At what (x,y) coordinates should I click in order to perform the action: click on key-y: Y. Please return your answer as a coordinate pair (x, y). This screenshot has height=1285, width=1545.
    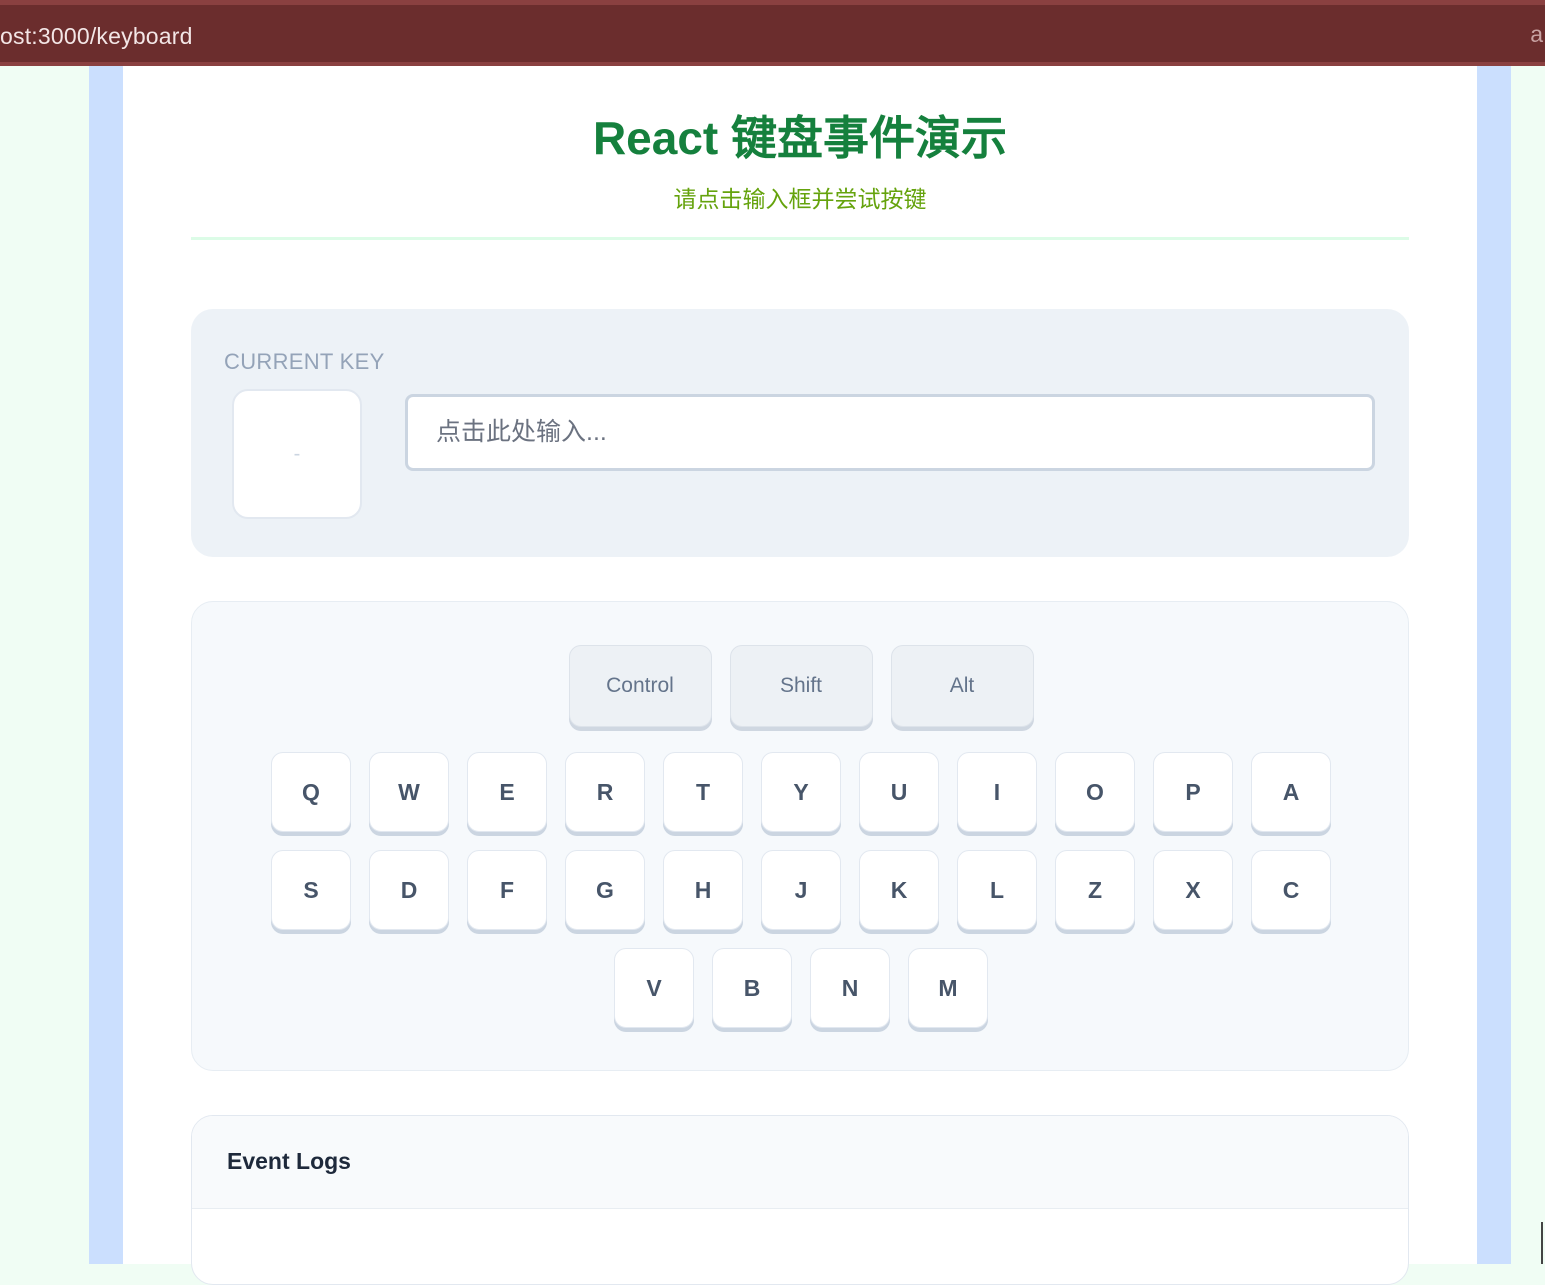
    Looking at the image, I should click on (801, 792).